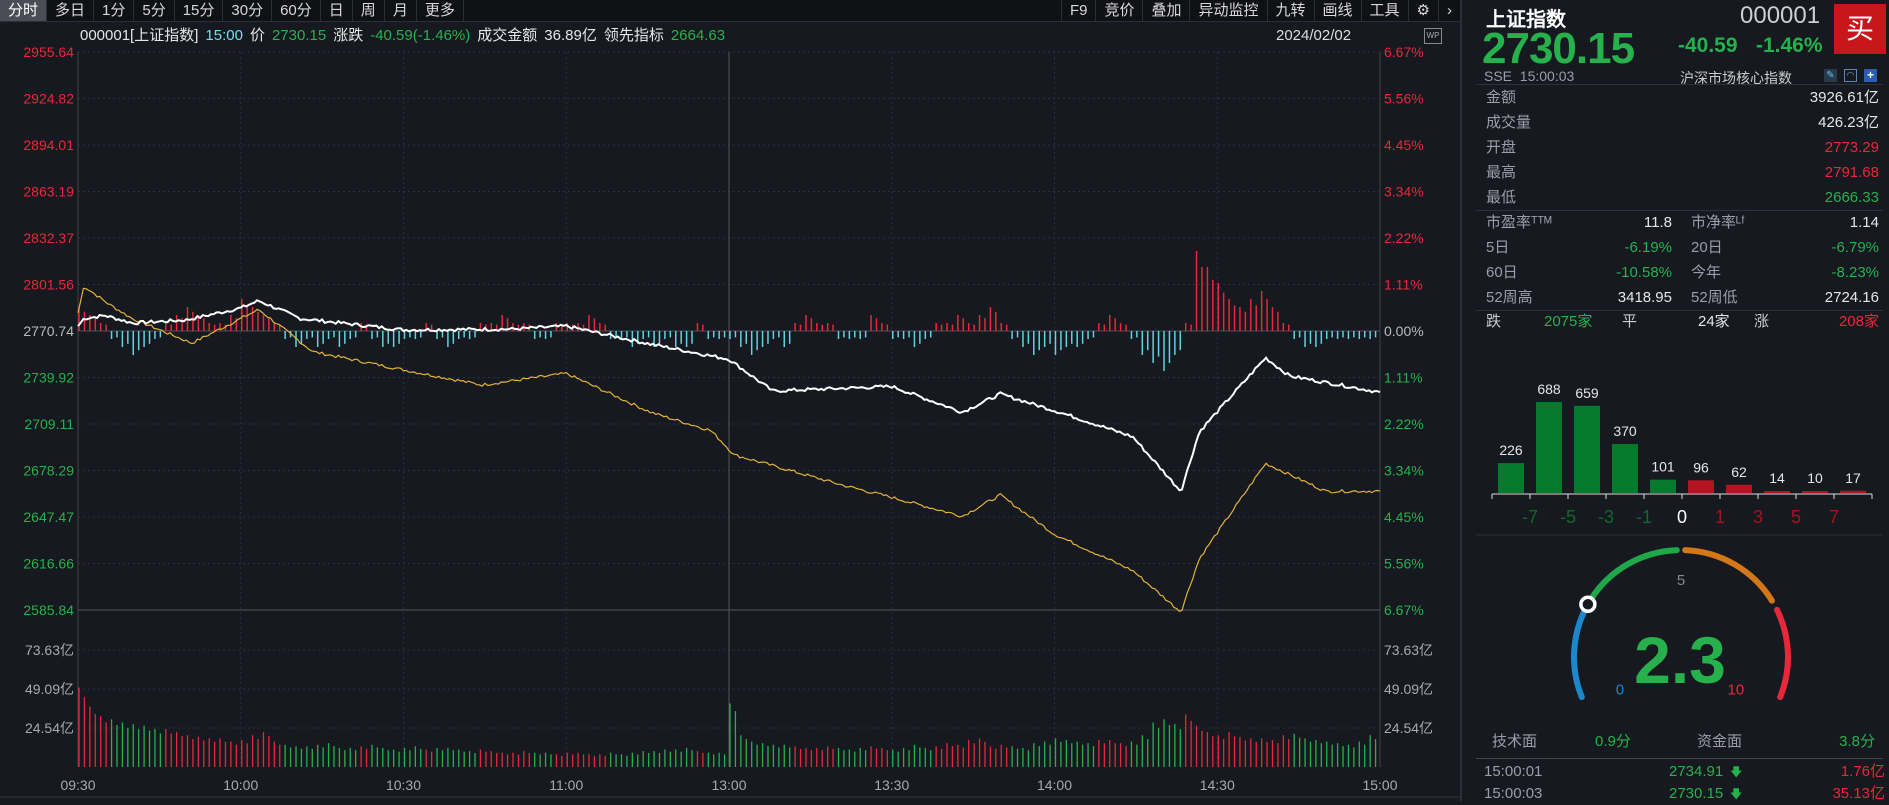 The image size is (1889, 805). What do you see at coordinates (1815, 478) in the screenshot?
I see `distribution-value: 10` at bounding box center [1815, 478].